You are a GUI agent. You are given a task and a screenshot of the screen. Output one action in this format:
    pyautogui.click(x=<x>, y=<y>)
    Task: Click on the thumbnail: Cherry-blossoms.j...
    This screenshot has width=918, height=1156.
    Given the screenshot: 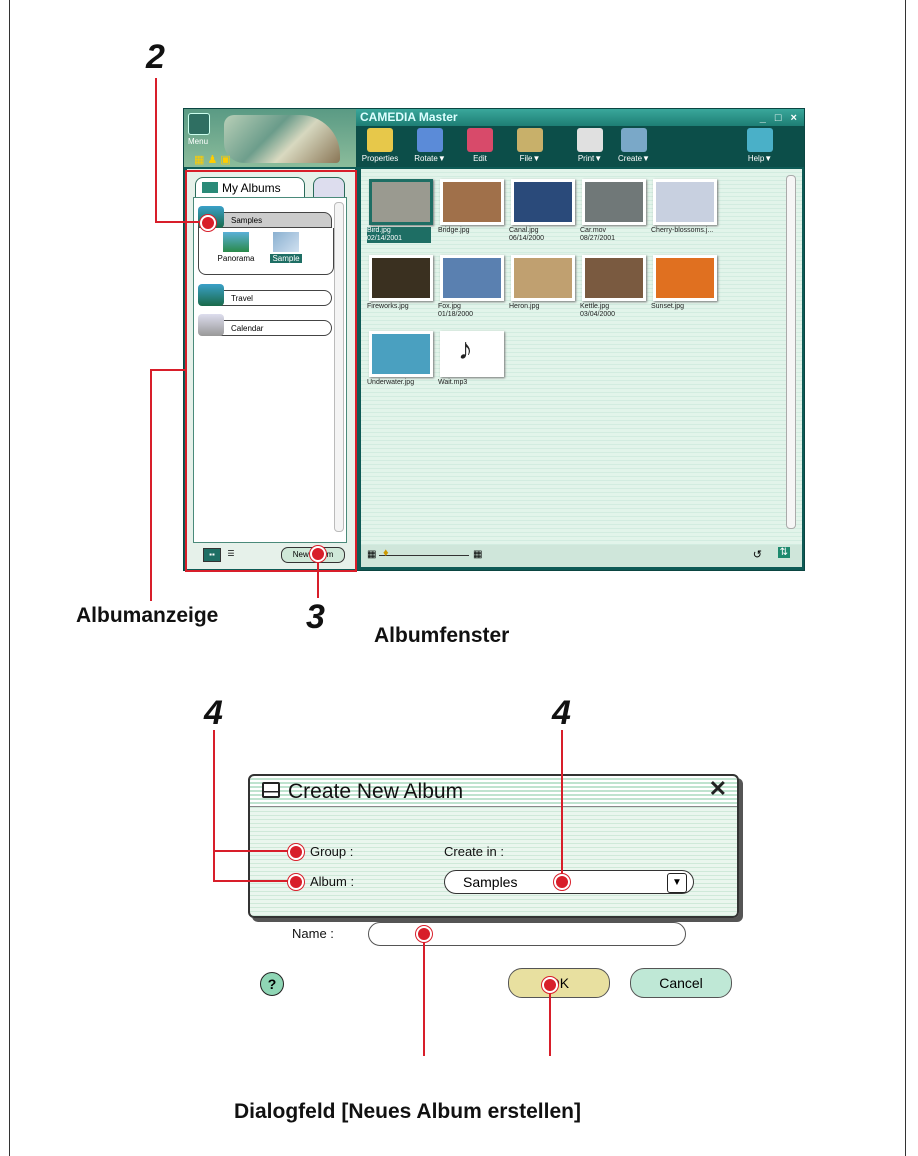 What is the action you would take?
    pyautogui.click(x=684, y=208)
    